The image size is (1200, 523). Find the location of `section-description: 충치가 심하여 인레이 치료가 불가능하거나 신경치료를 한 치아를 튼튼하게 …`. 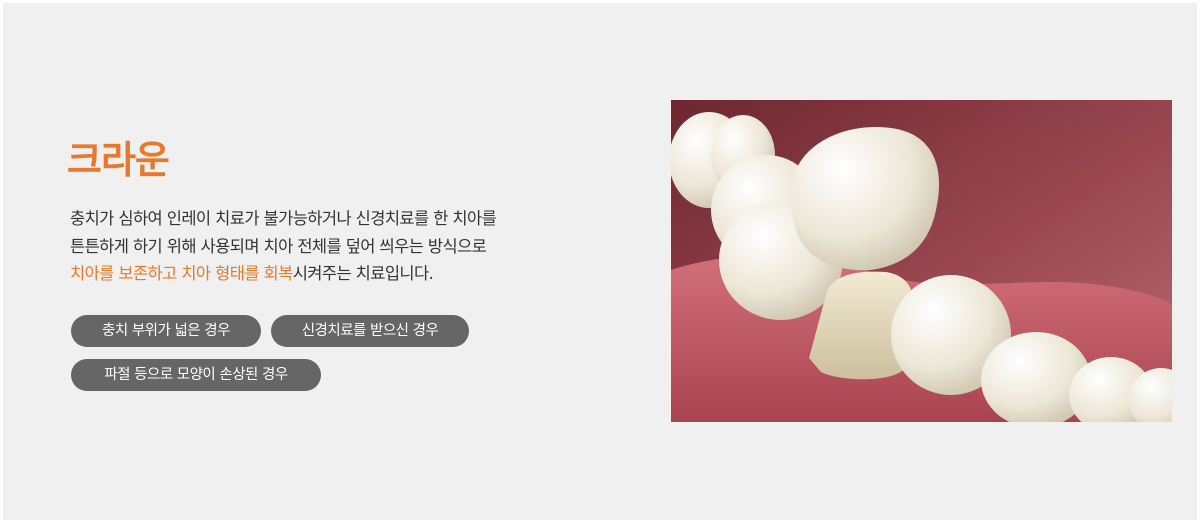

section-description: 충치가 심하여 인레이 치료가 불가능하거나 신경치료를 한 치아를 튼튼하게 … is located at coordinates (330, 246).